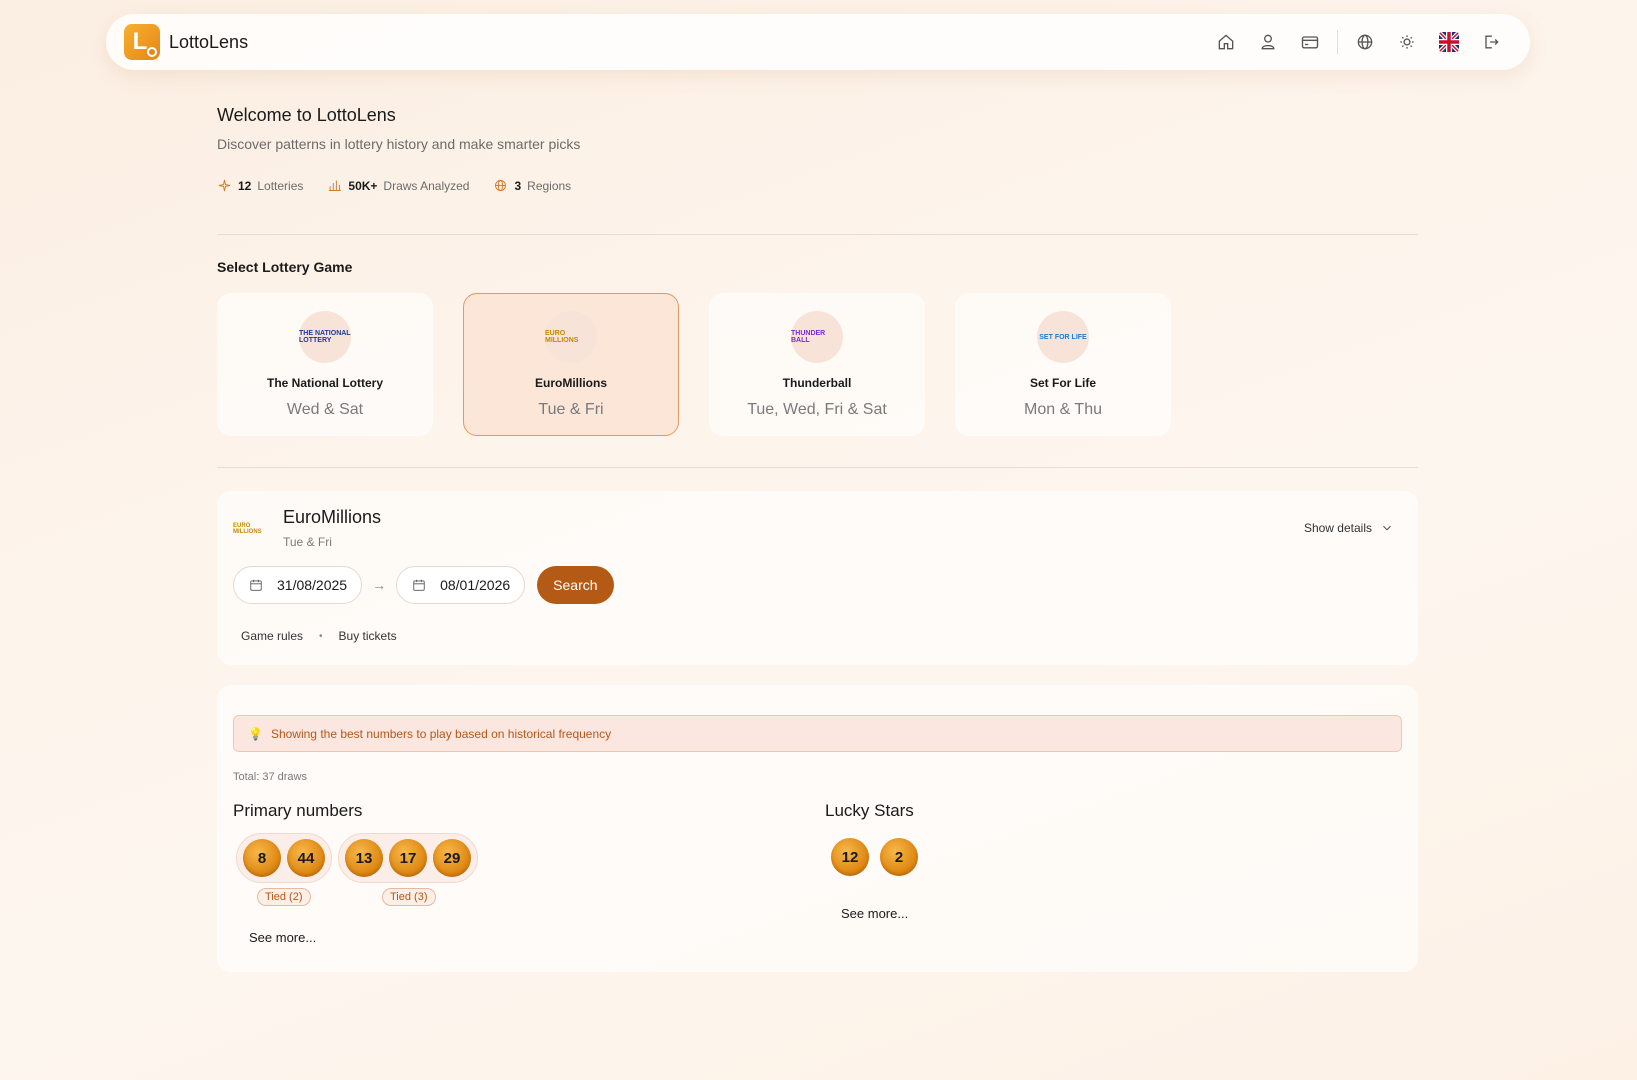 Image resolution: width=1637 pixels, height=1080 pixels. Describe the element at coordinates (1337, 42) in the screenshot. I see `nav-separator` at that location.